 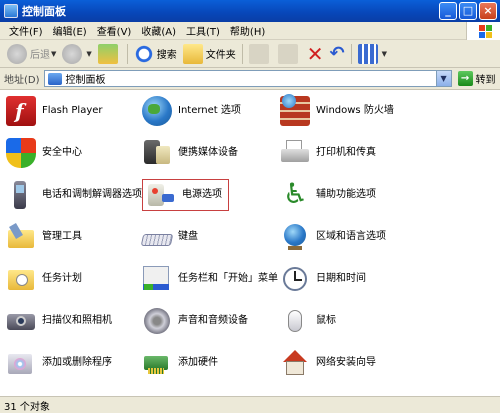 I want to click on search-button: 搜索, so click(x=155, y=54).